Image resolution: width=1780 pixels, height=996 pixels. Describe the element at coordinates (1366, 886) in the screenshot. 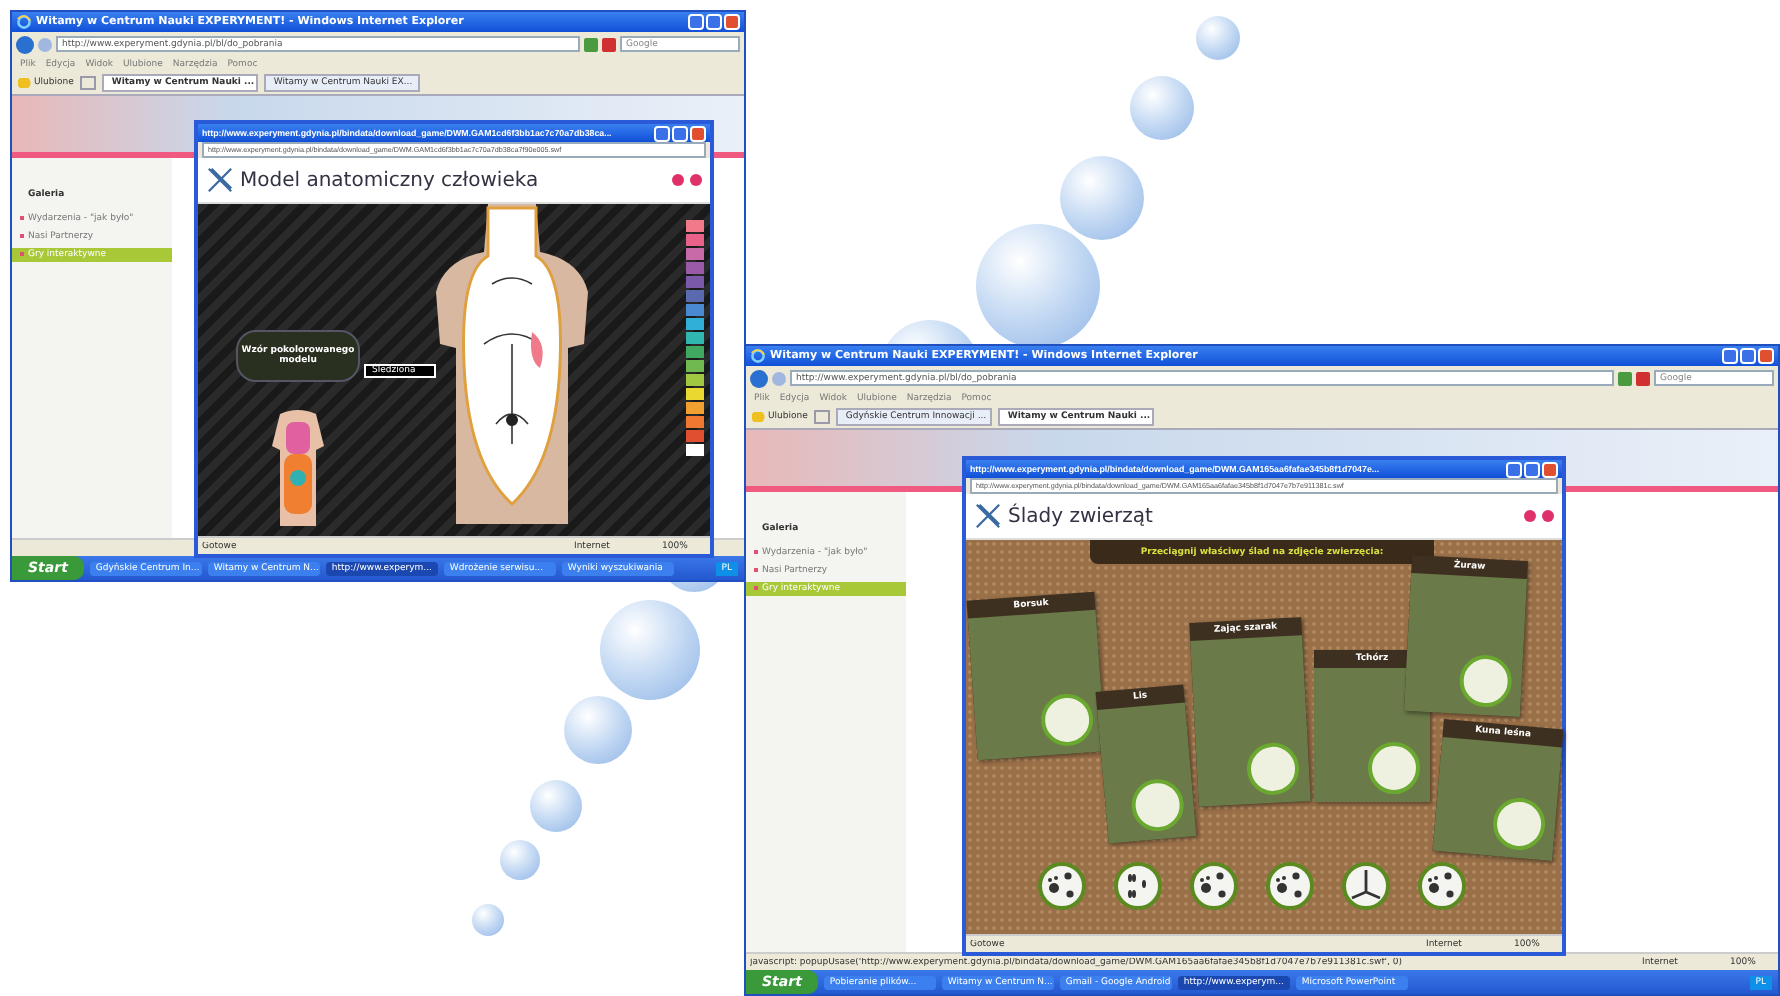

I see `bird-track-icon` at that location.